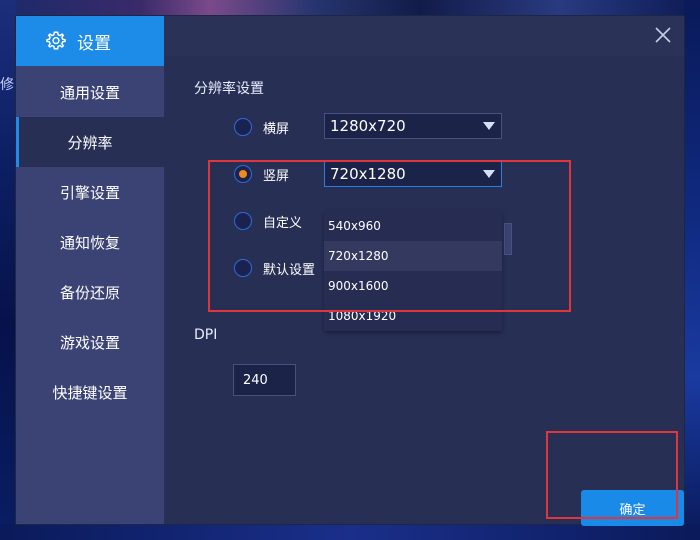  I want to click on sidebar-item-general: 通用设置, so click(90, 92).